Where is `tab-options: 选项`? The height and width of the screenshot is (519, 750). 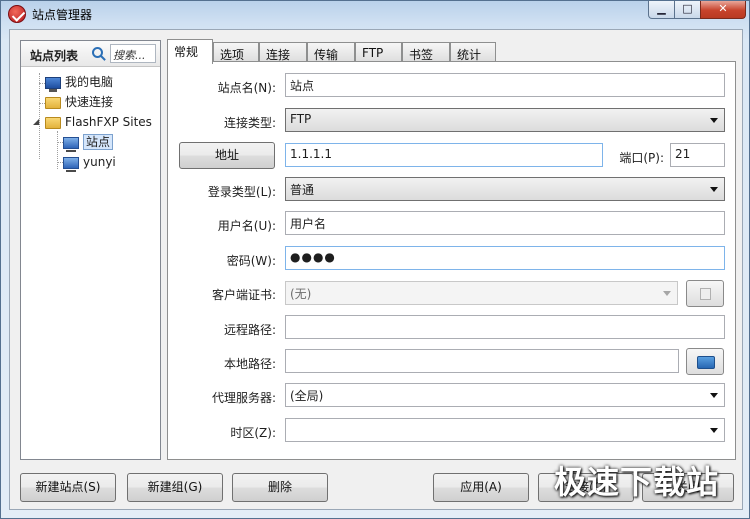
tab-options: 选项 is located at coordinates (236, 52).